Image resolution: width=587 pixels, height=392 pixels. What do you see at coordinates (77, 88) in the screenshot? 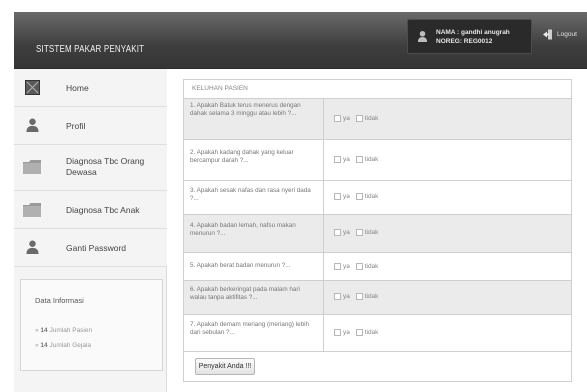
I see `sidebar-item-label: Home` at bounding box center [77, 88].